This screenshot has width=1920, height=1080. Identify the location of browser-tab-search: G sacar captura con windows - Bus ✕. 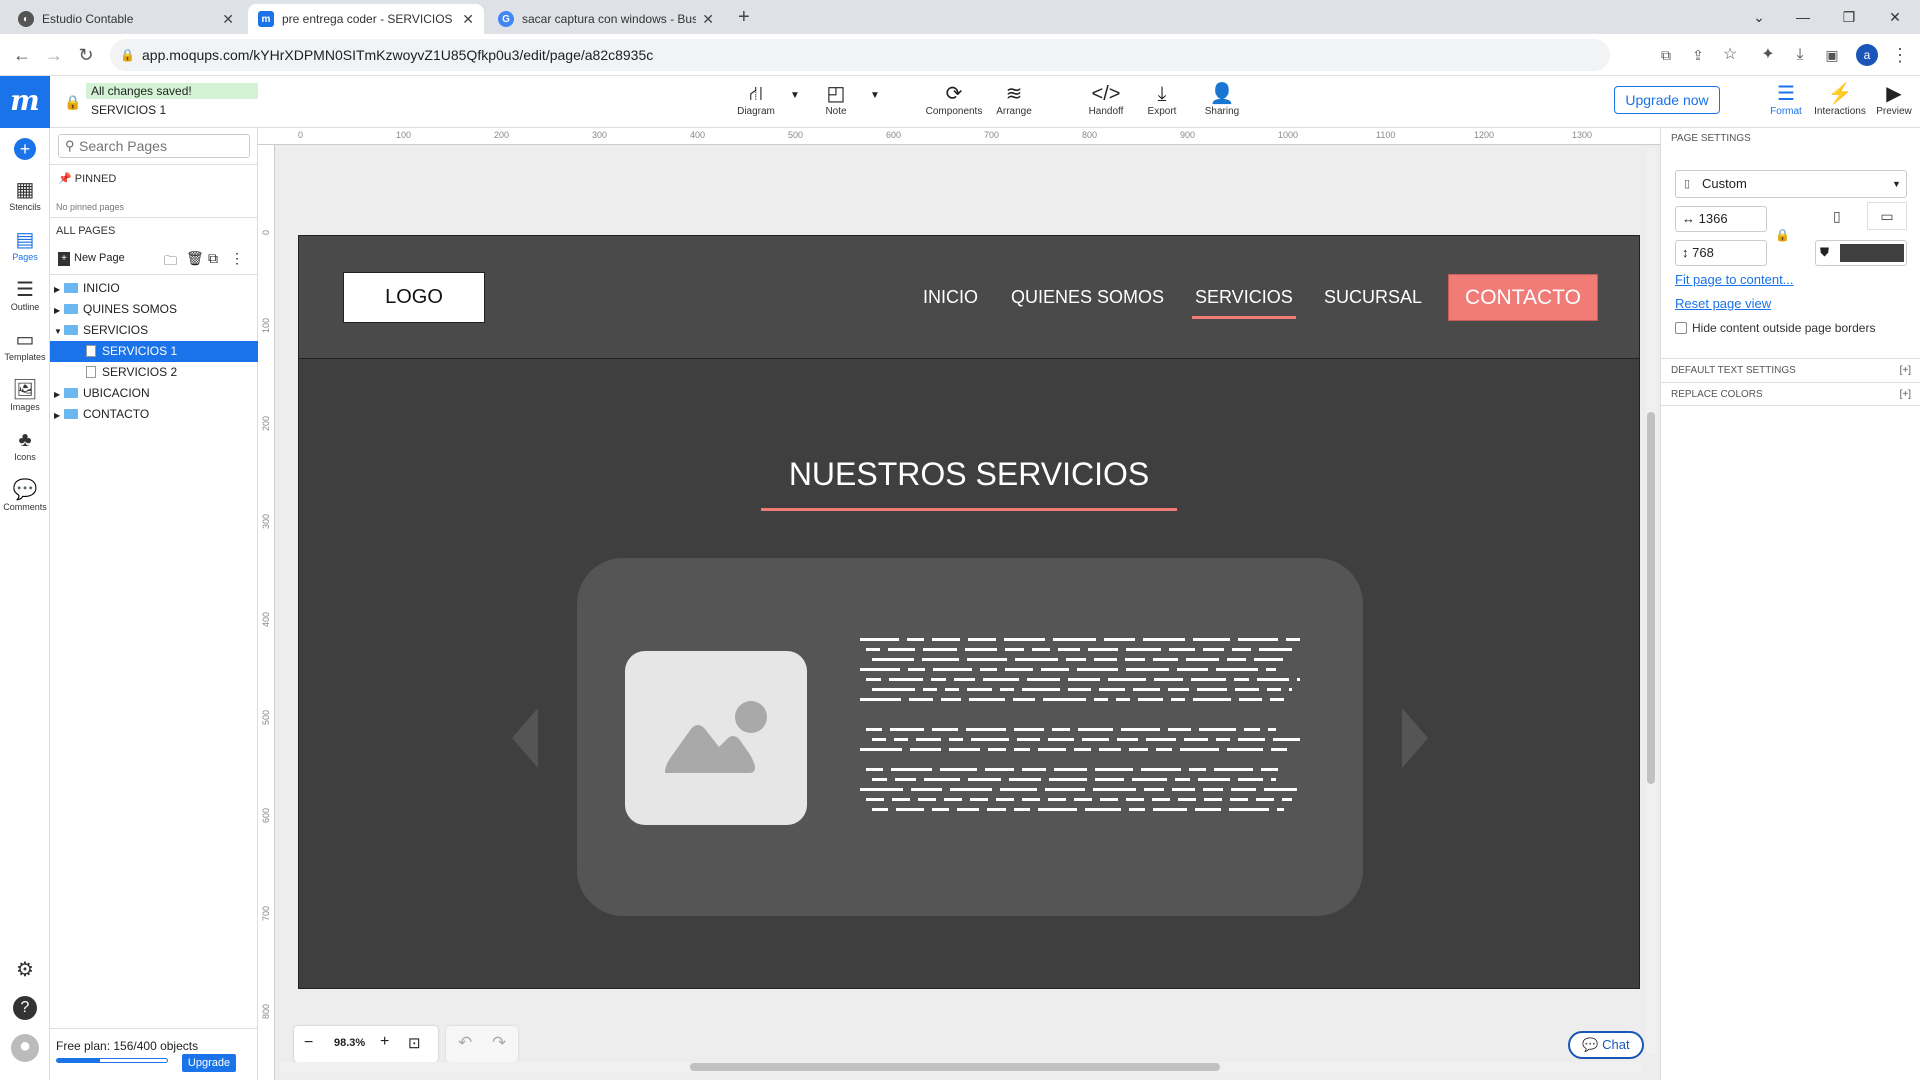
(606, 19).